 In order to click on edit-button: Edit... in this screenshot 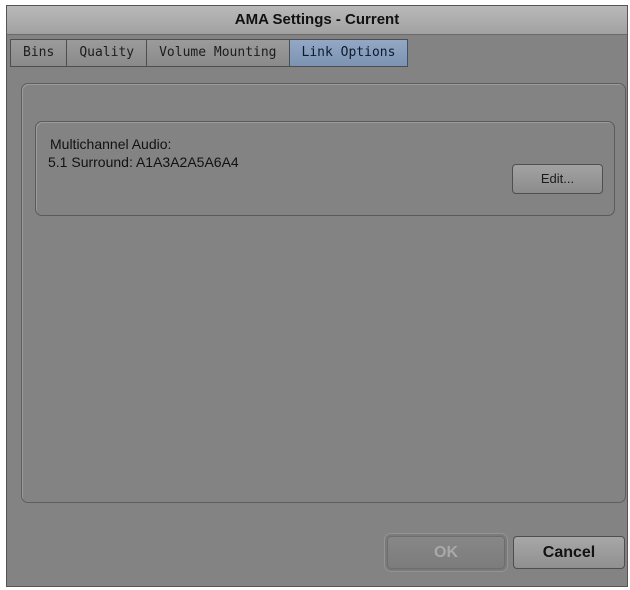, I will do `click(557, 179)`.